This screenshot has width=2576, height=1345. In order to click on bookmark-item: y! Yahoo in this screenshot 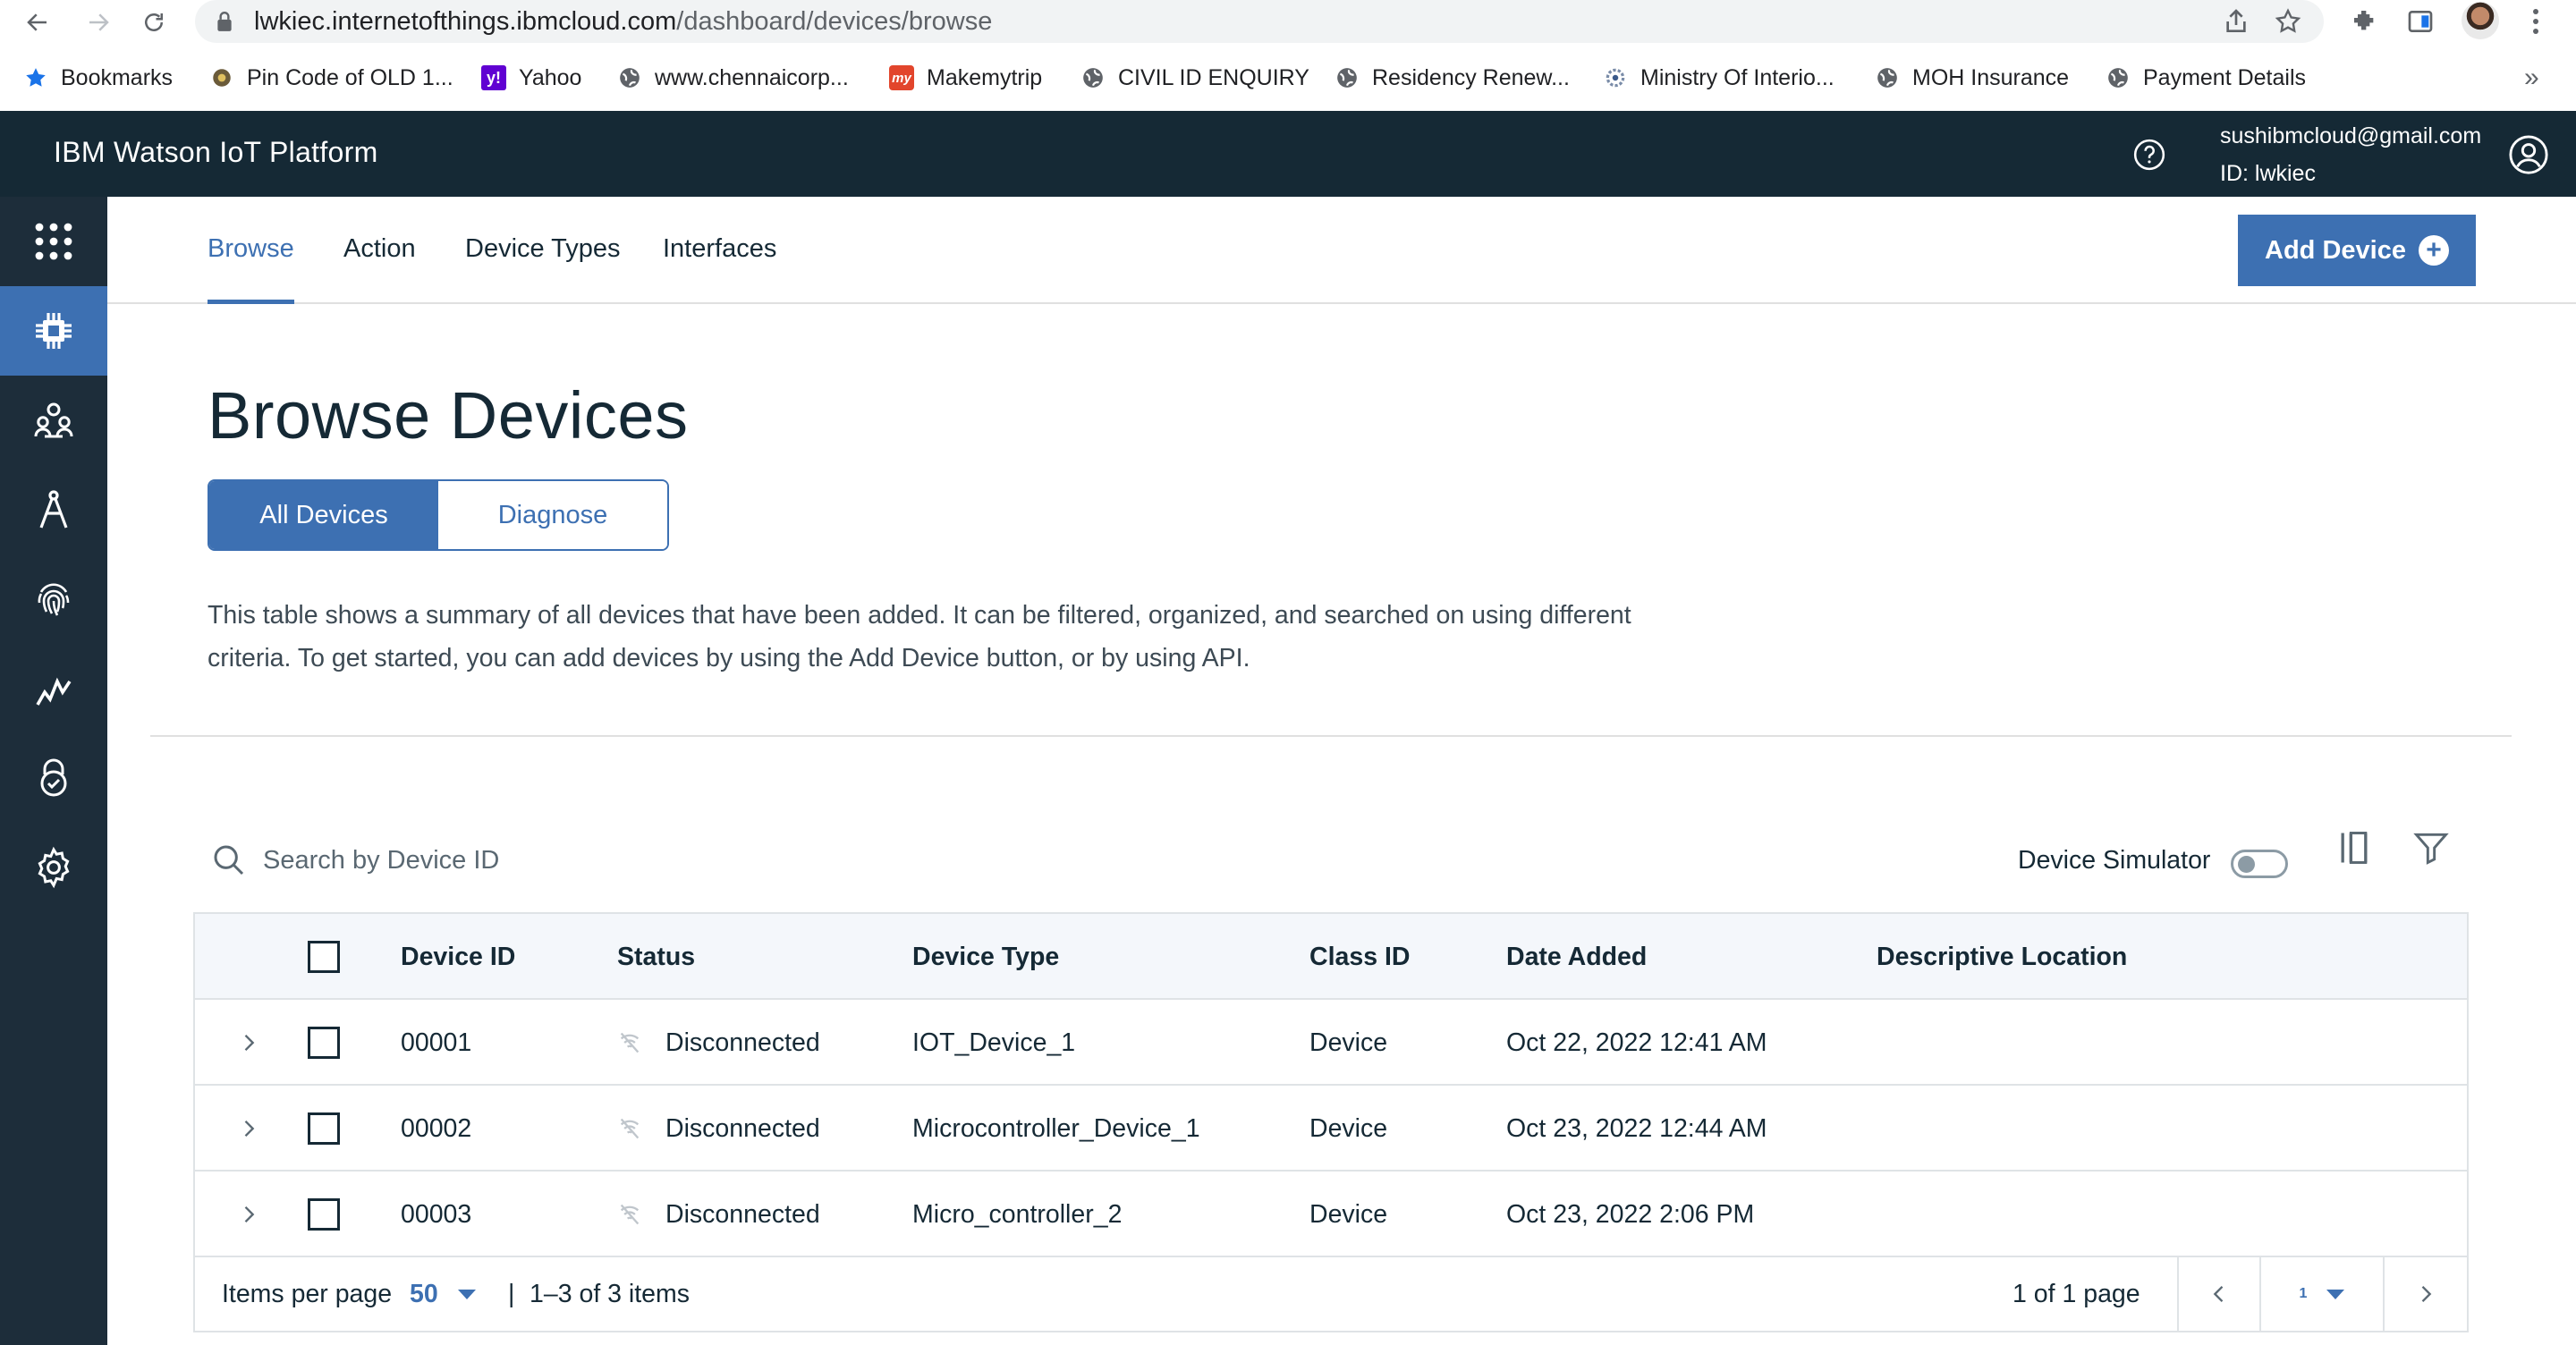, I will do `click(531, 77)`.